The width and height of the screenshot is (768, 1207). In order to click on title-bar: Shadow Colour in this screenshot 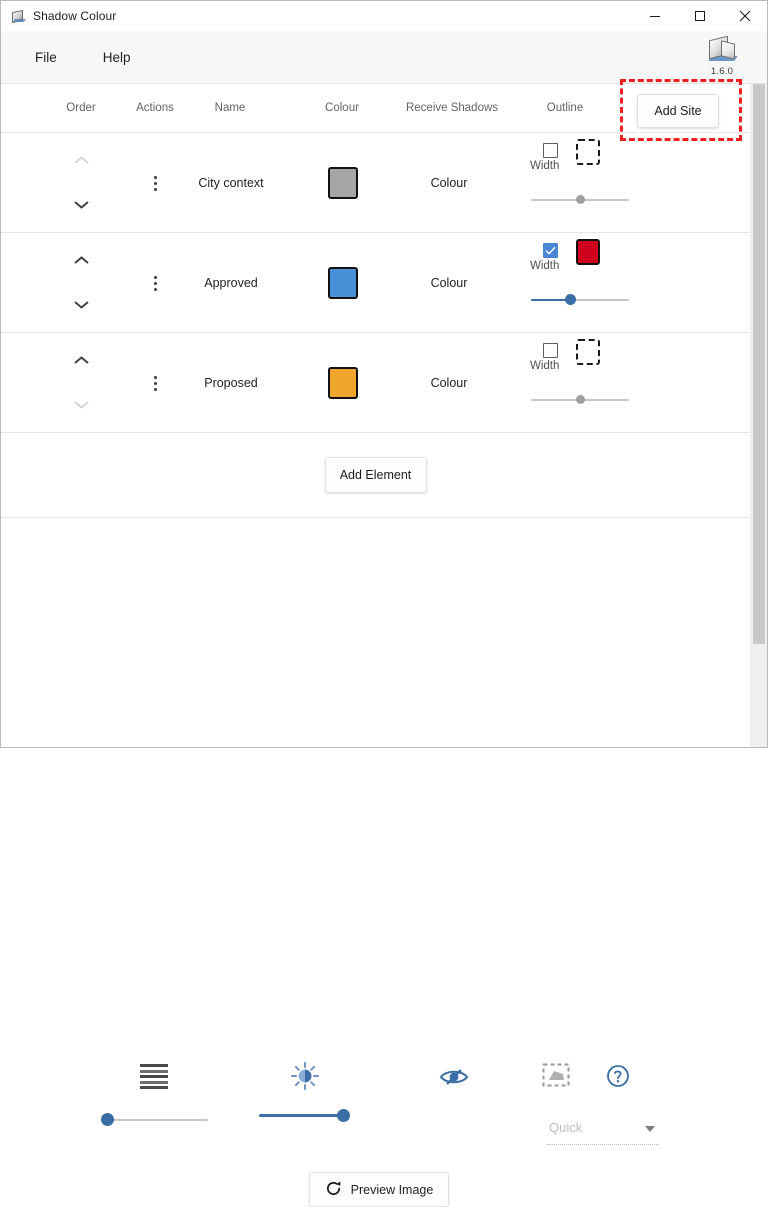, I will do `click(384, 16)`.